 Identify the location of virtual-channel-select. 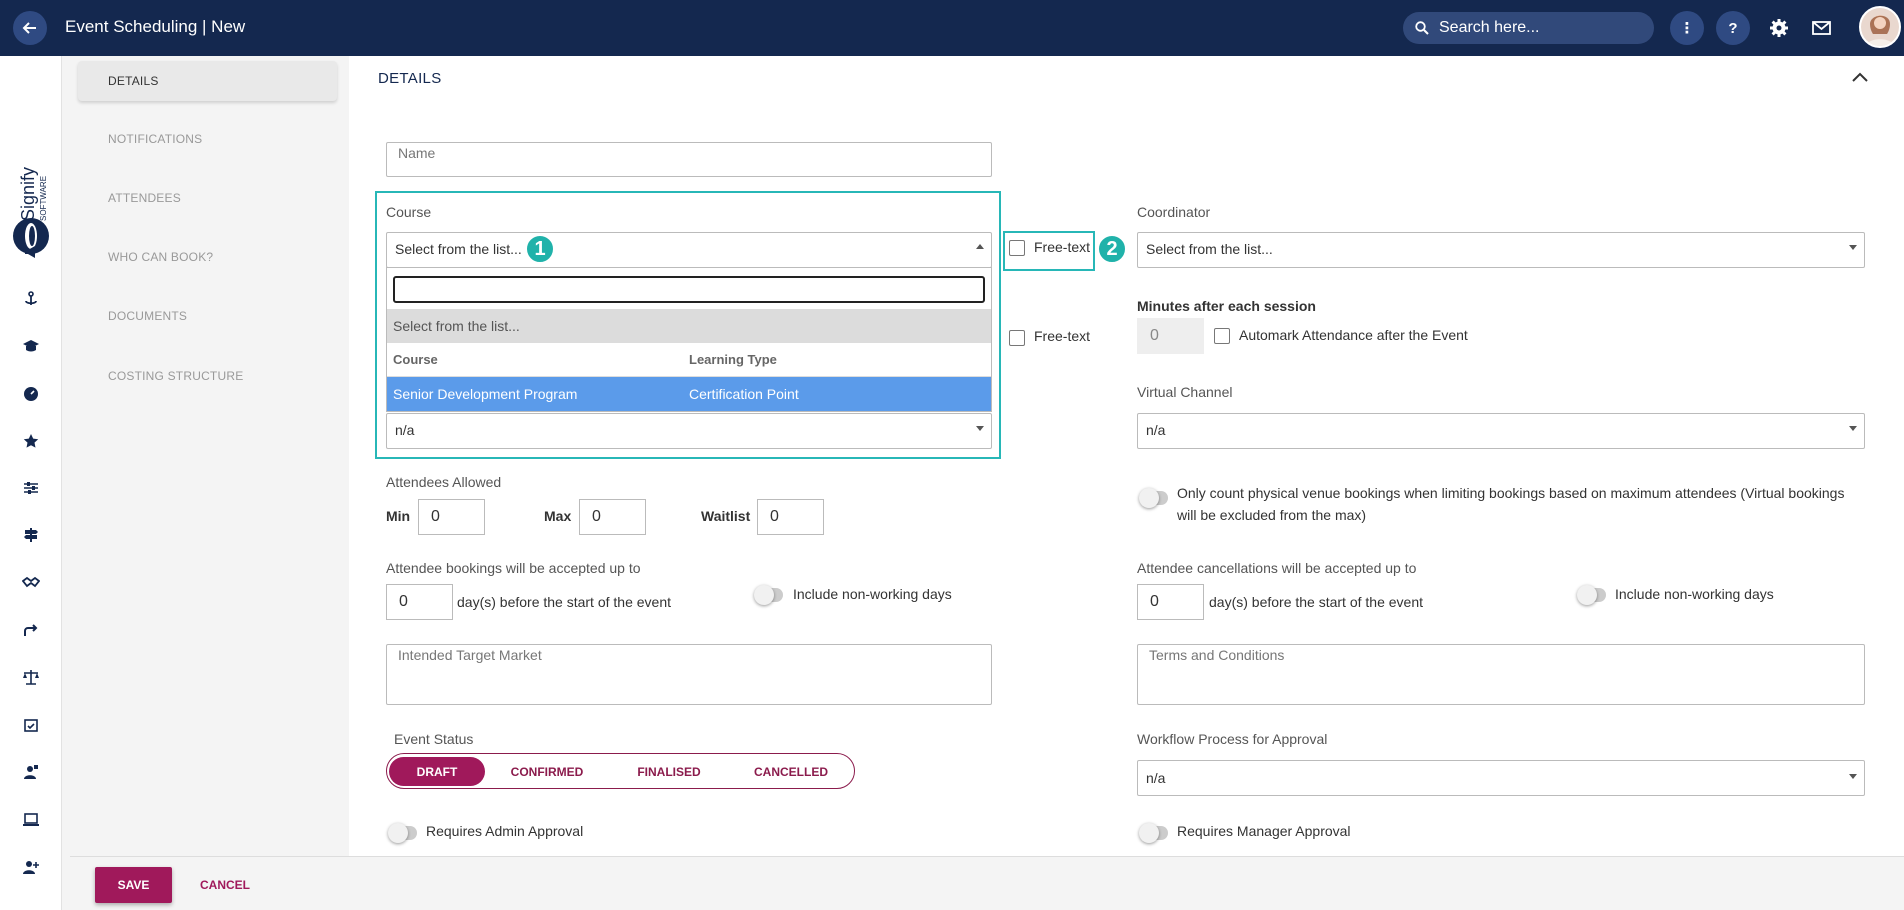
(1501, 431).